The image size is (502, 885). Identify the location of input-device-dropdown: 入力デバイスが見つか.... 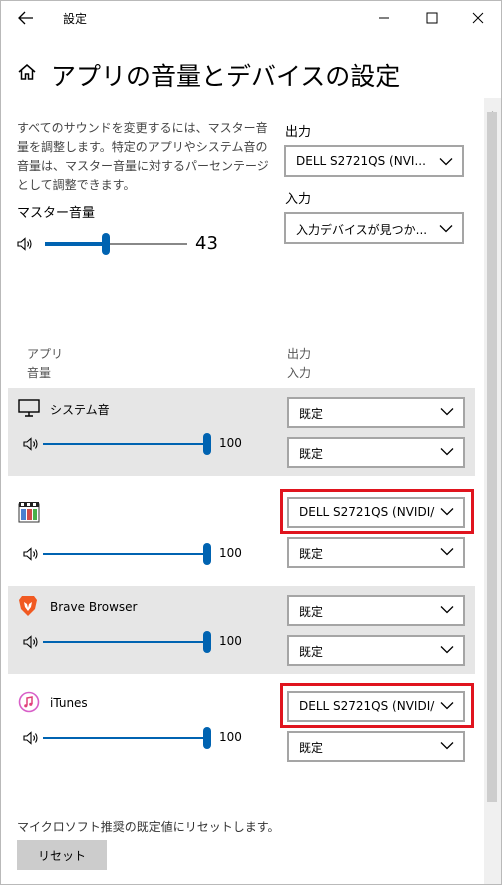
(374, 228).